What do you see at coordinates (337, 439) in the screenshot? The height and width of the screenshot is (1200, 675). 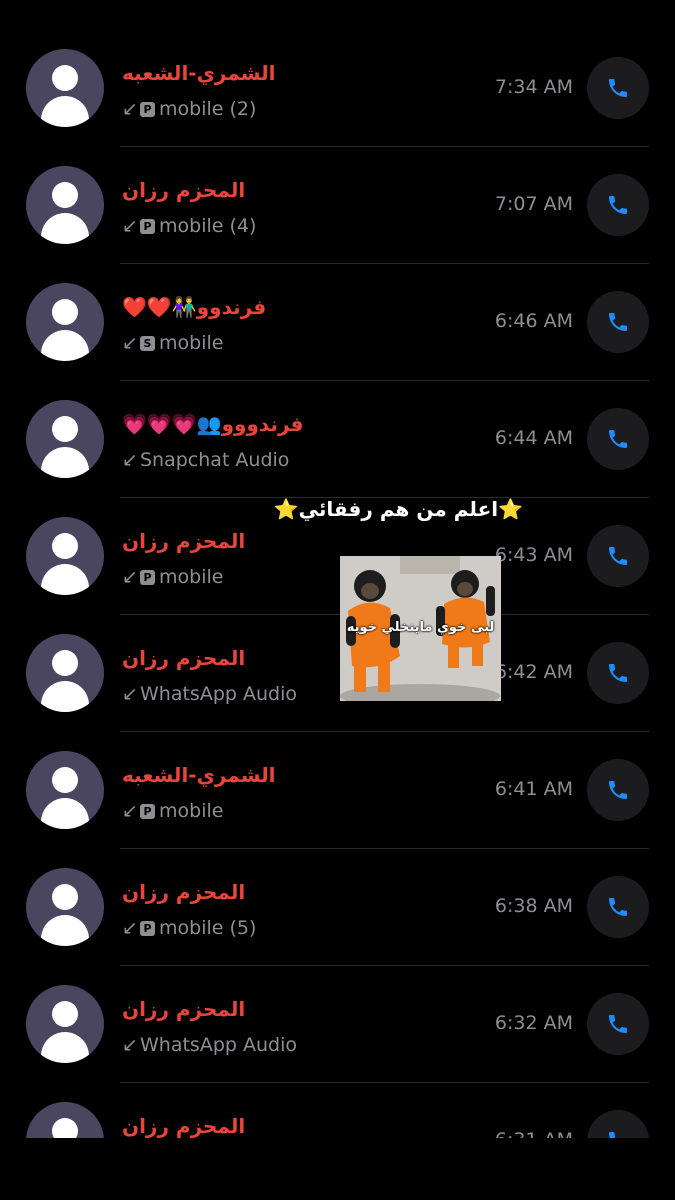 I see `call-row: فرندووو👥💗💗💗 ↙ Snapchat Audio 6:44 AM` at bounding box center [337, 439].